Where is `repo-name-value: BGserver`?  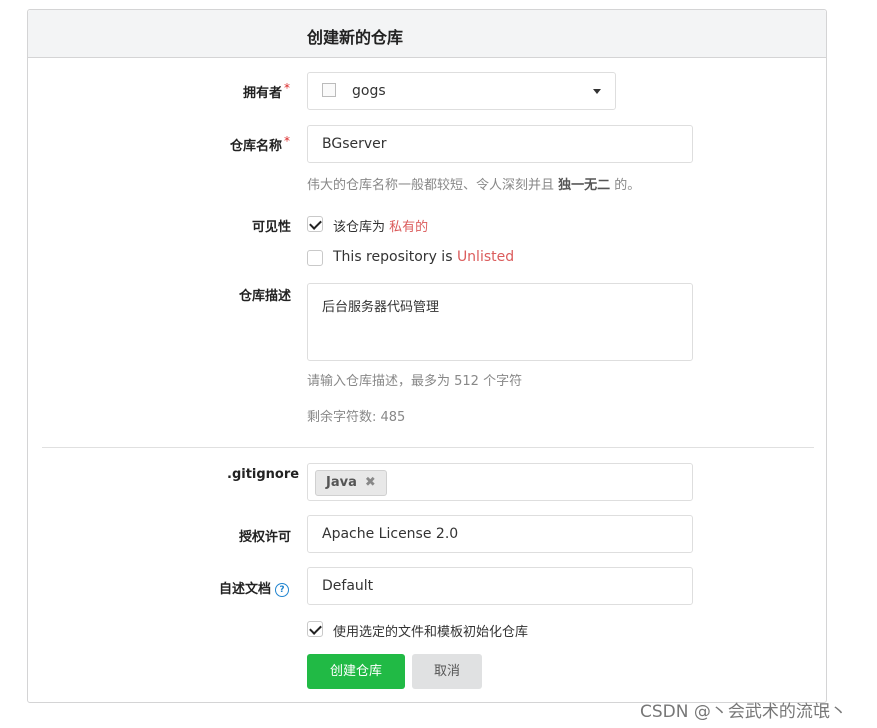 repo-name-value: BGserver is located at coordinates (354, 144).